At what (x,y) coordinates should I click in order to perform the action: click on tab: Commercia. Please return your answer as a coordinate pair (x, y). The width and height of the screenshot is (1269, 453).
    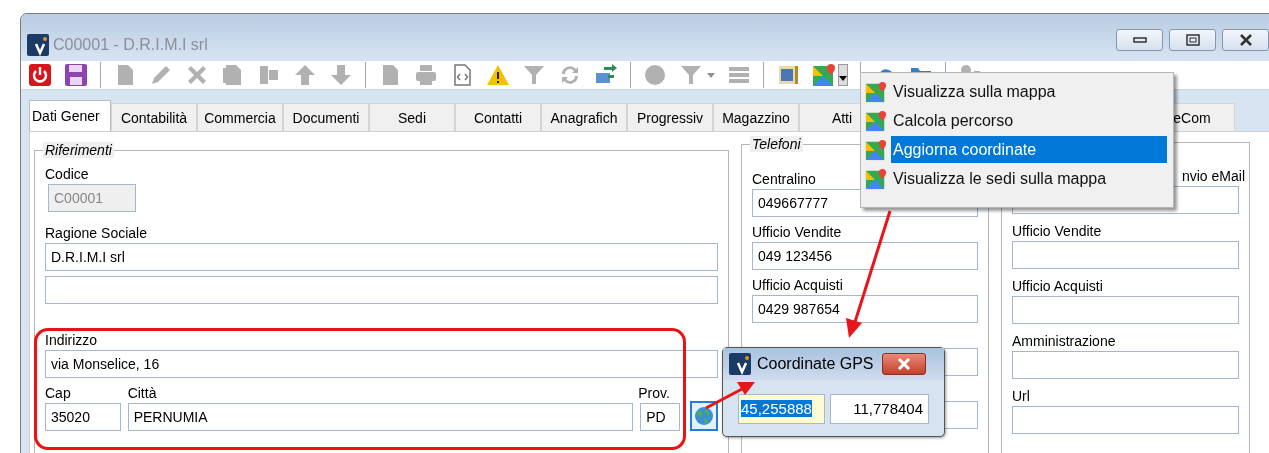
    Looking at the image, I should click on (240, 117).